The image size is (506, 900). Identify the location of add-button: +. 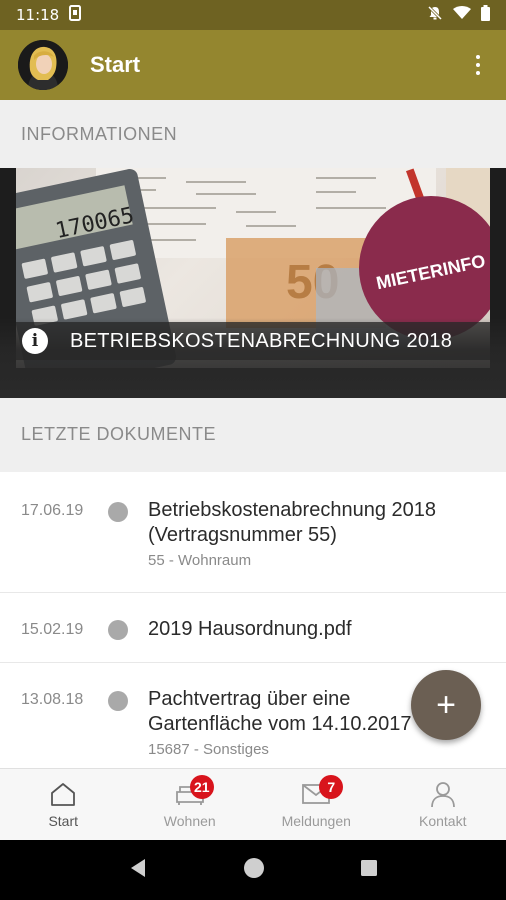
(446, 705).